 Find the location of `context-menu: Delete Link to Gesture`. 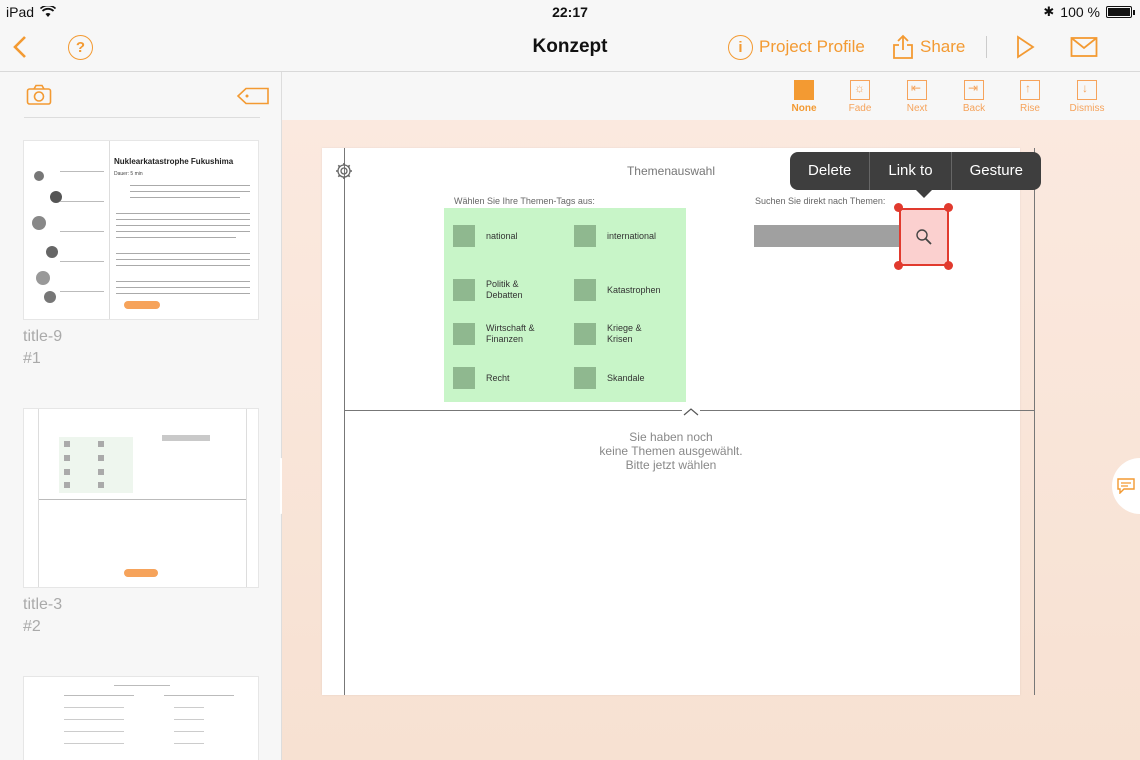

context-menu: Delete Link to Gesture is located at coordinates (915, 171).